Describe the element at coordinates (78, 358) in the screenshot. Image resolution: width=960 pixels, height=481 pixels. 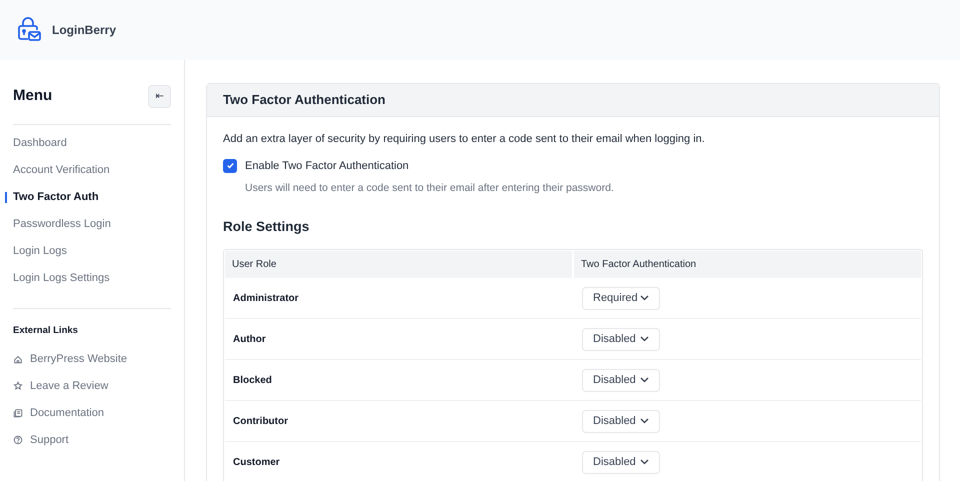
I see `external-link: BerryPress Website` at that location.